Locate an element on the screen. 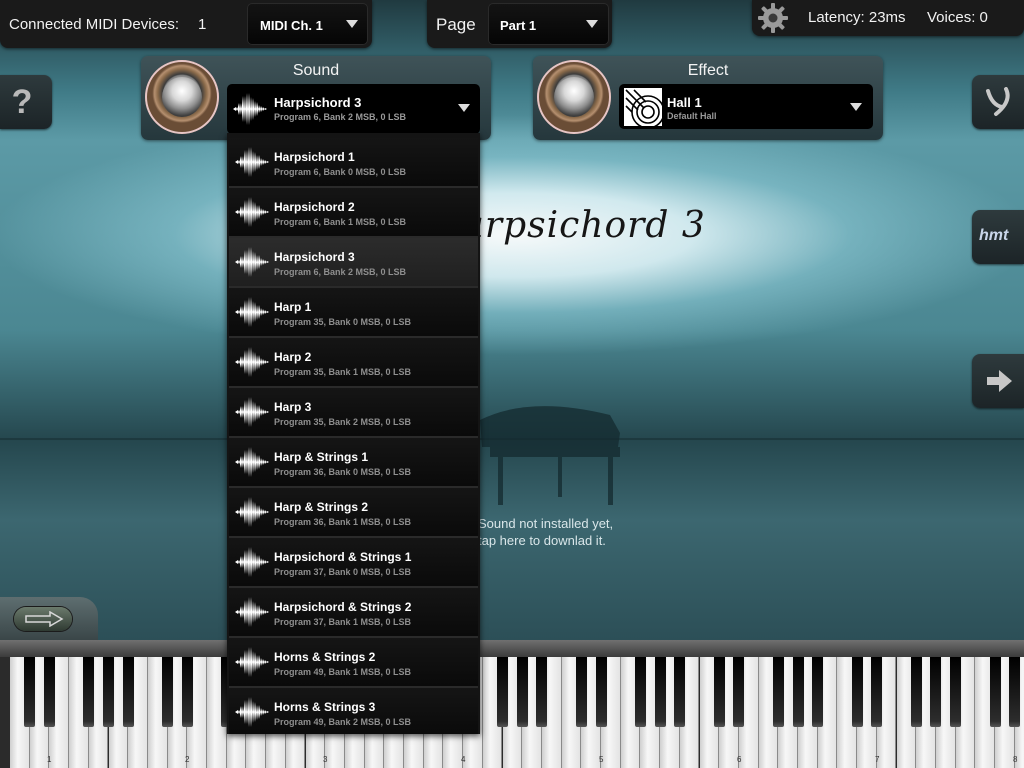  sound-name: Harpsichord 3 is located at coordinates (318, 102).